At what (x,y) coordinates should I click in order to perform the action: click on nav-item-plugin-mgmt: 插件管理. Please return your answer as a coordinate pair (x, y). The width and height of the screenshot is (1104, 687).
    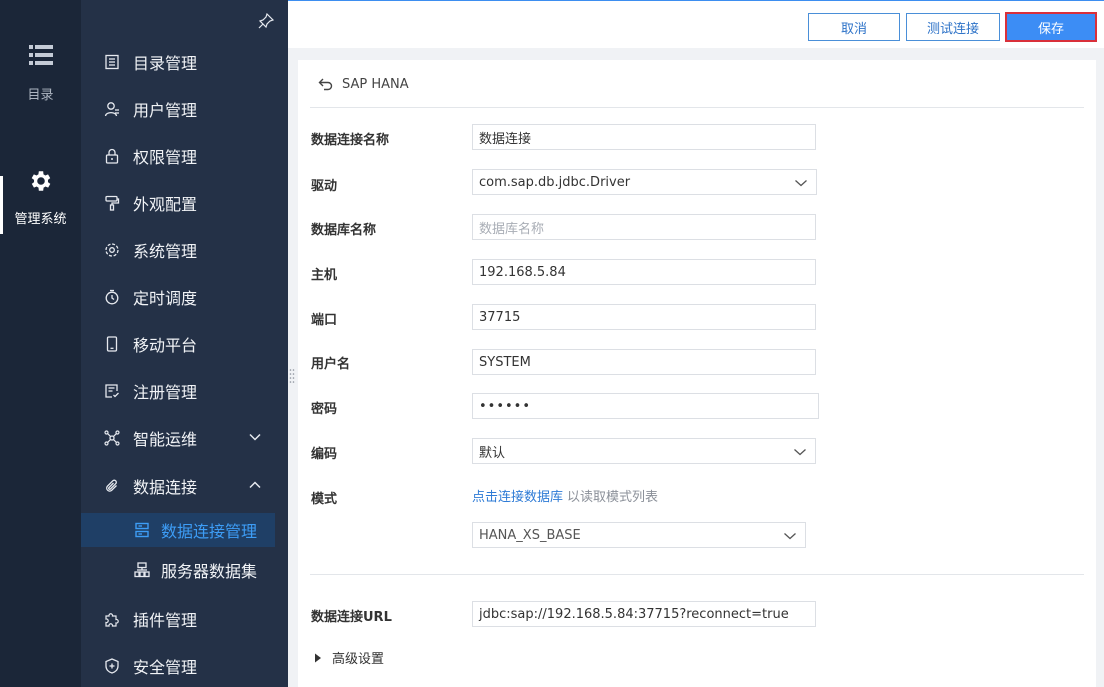
    Looking at the image, I should click on (184, 619).